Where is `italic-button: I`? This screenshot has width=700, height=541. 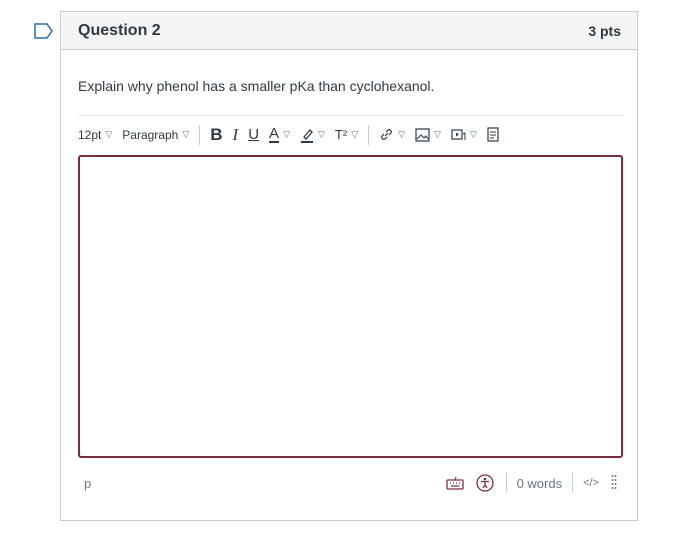
italic-button: I is located at coordinates (236, 134).